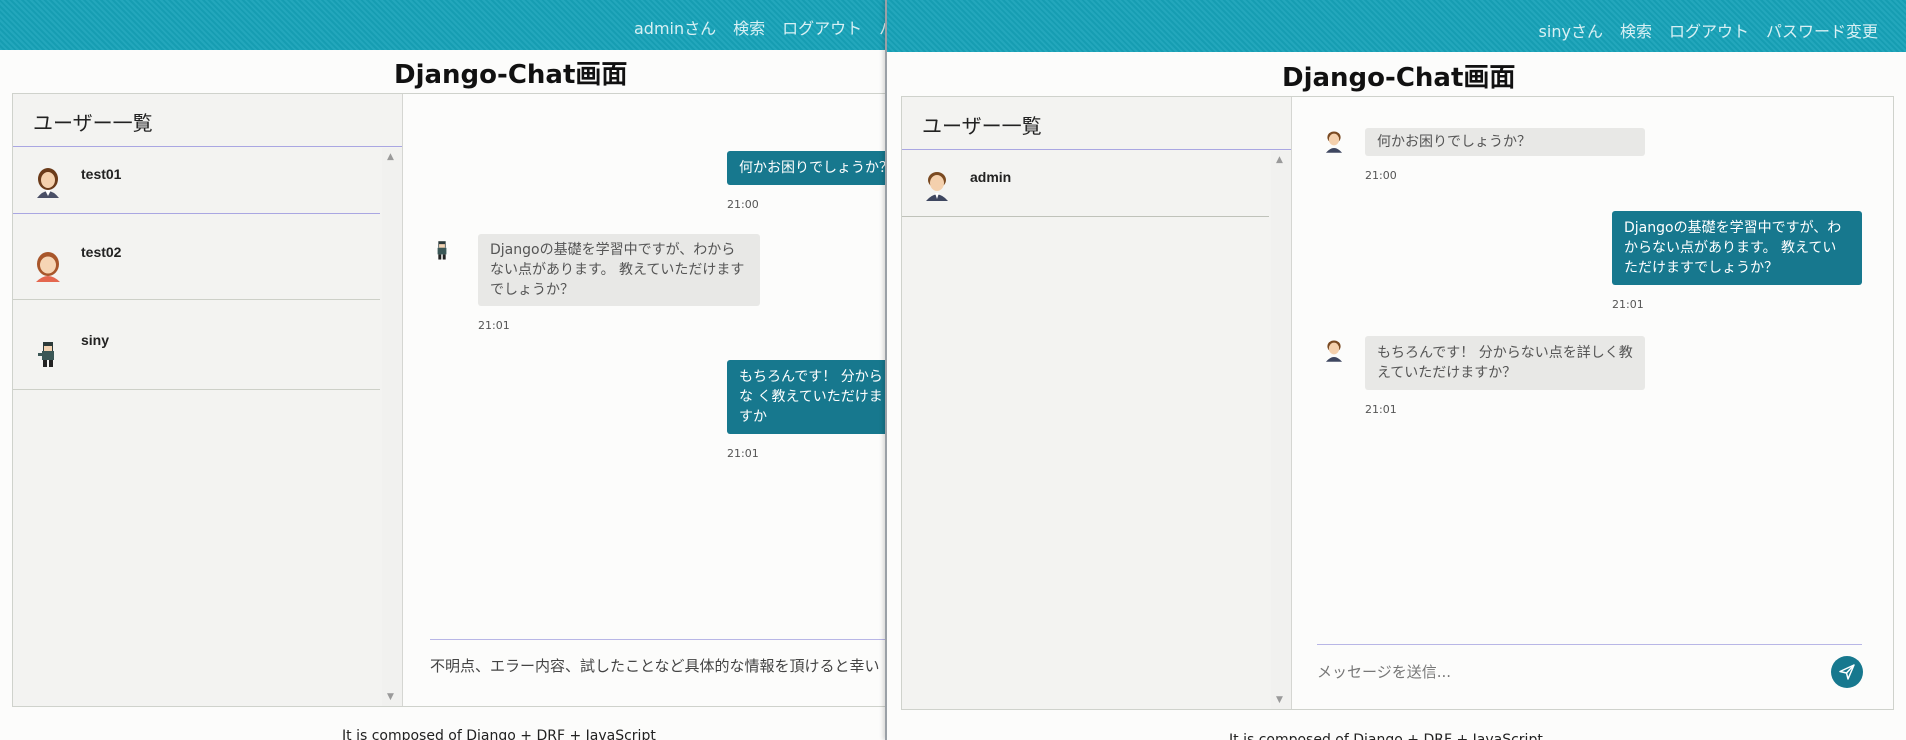 Image resolution: width=1906 pixels, height=740 pixels. I want to click on message-incoming: 何かお困りでしょうか？ 21:00, so click(1505, 157).